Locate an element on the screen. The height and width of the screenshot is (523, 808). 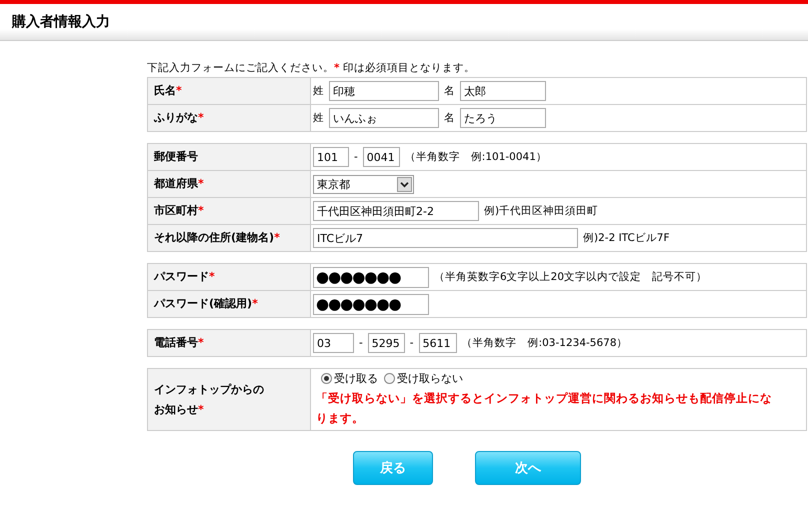
prefecture-select: 東京都 is located at coordinates (363, 184).